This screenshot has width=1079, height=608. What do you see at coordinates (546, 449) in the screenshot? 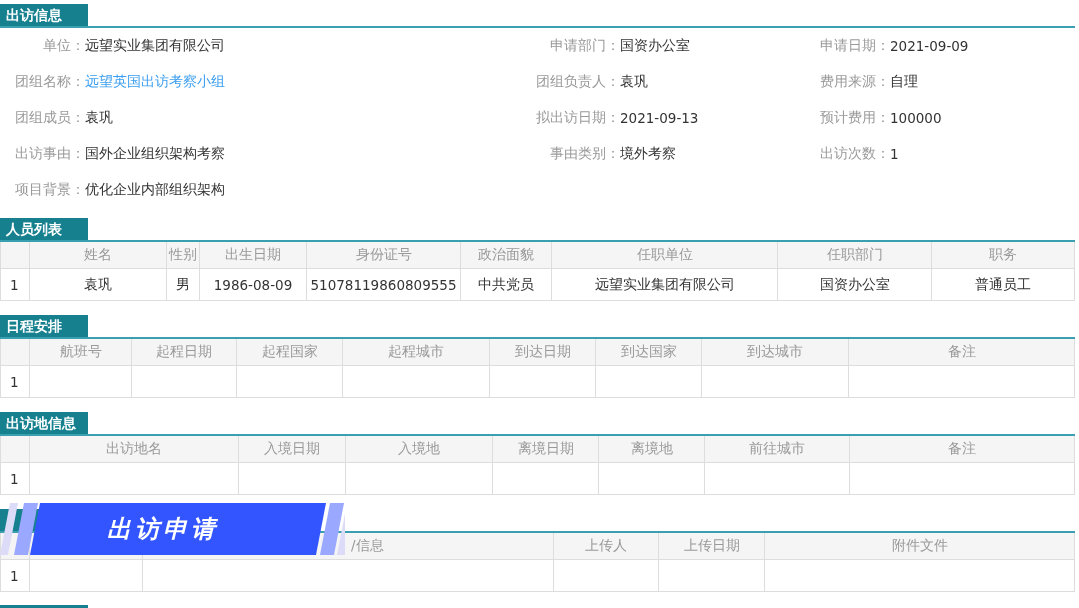
I see `column-header: 离境日期` at bounding box center [546, 449].